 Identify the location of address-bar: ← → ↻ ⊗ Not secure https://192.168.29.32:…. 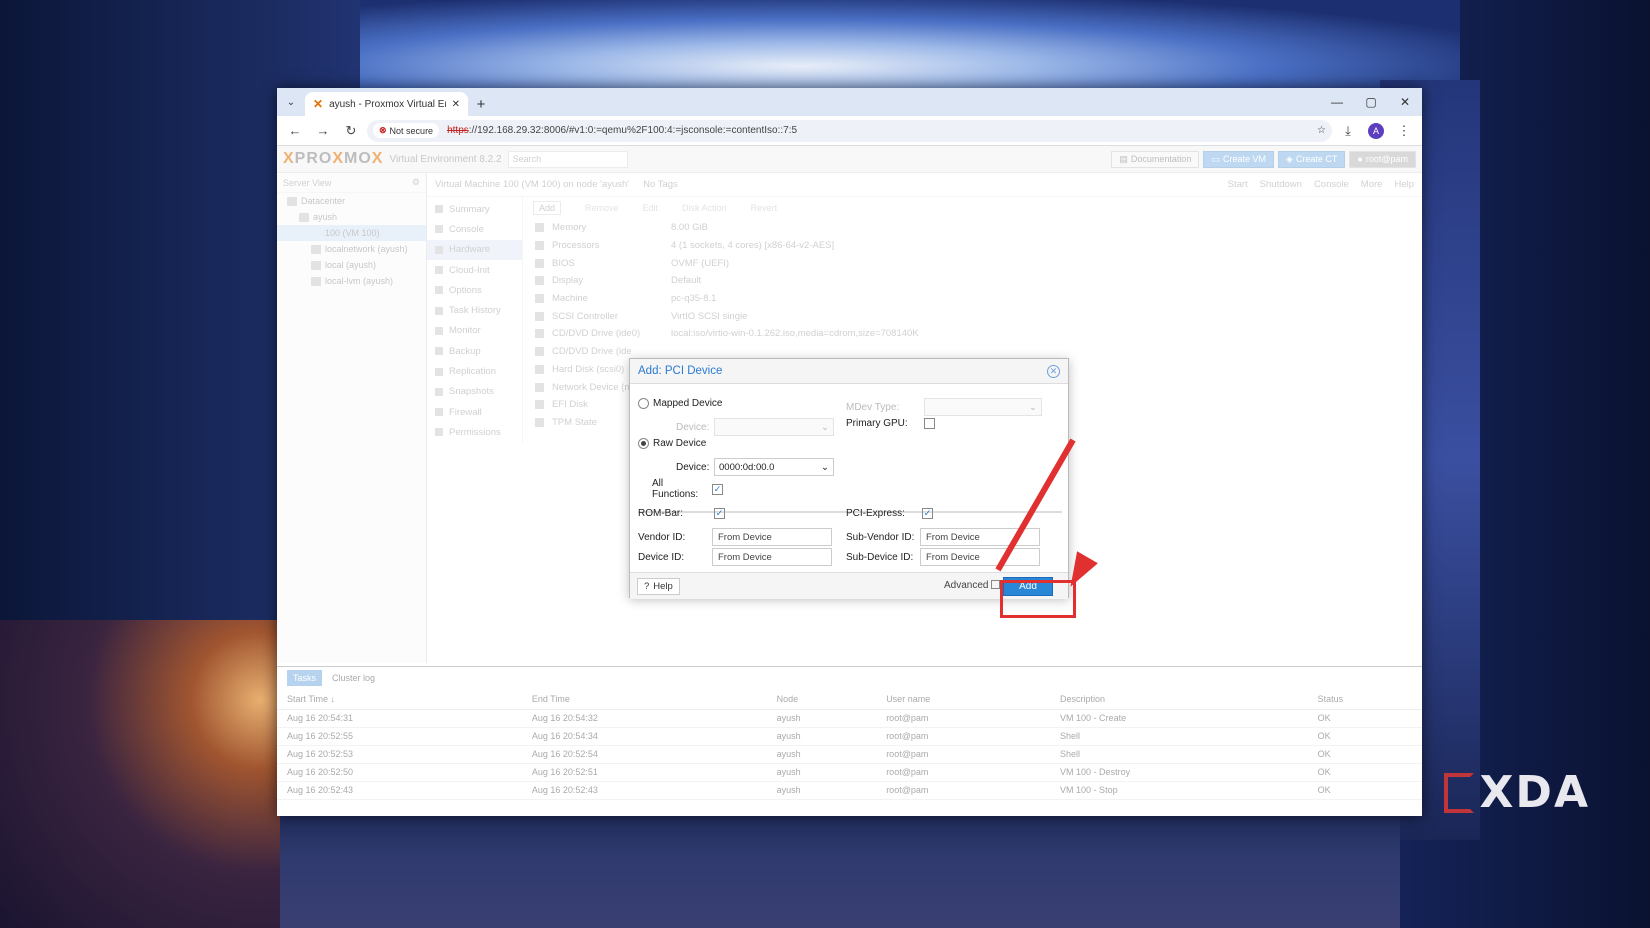
(849, 131).